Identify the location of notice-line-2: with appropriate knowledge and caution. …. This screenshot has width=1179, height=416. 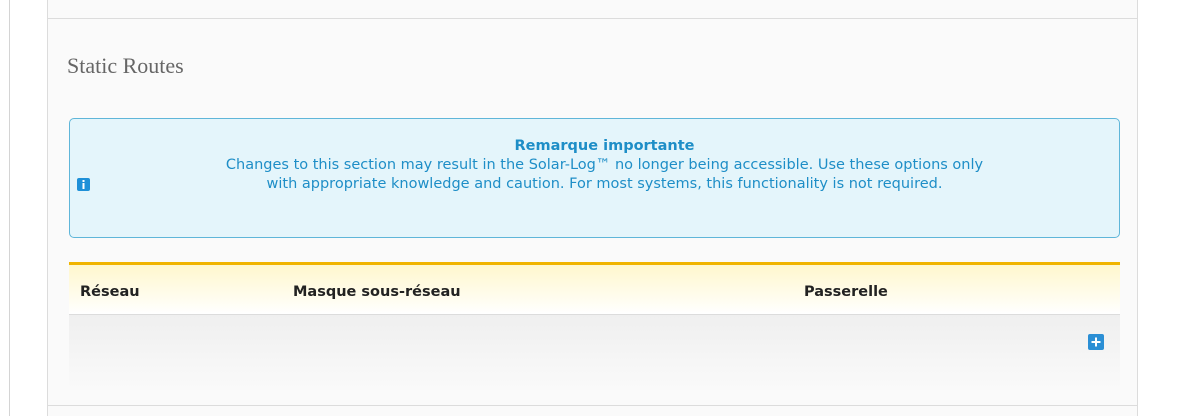
(604, 184).